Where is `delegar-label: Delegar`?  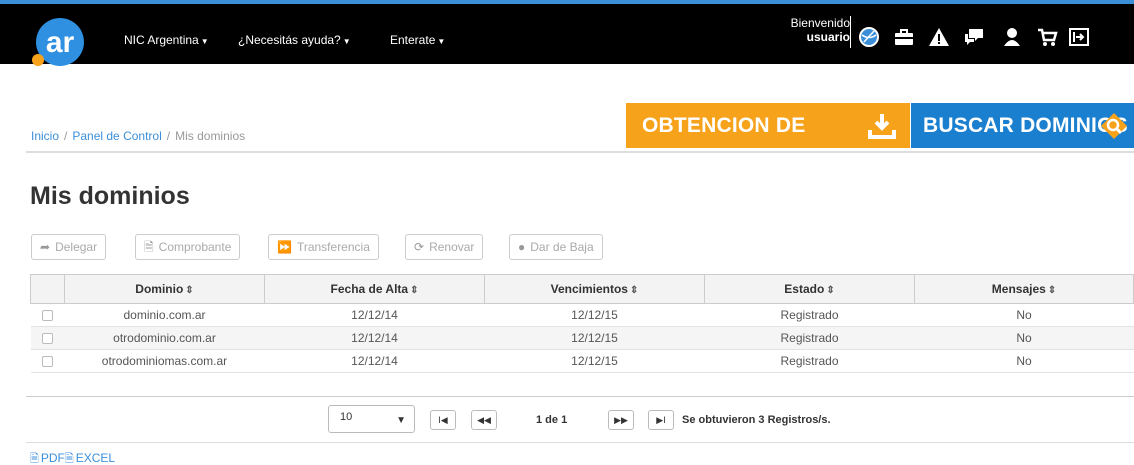 delegar-label: Delegar is located at coordinates (76, 247).